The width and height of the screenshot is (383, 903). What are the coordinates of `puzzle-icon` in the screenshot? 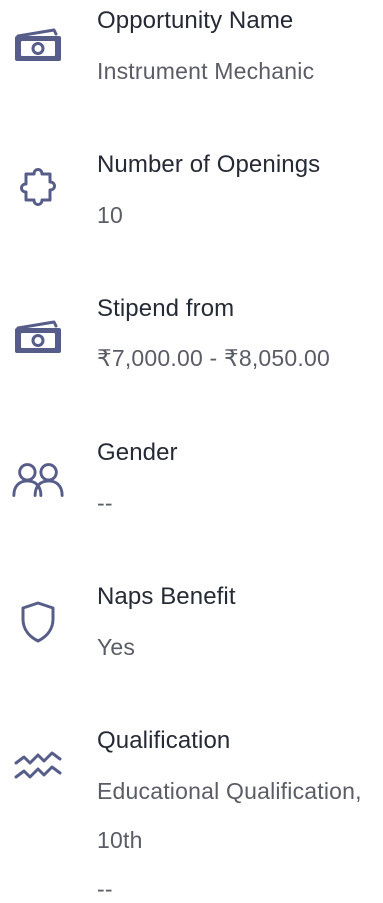 It's located at (38, 188).